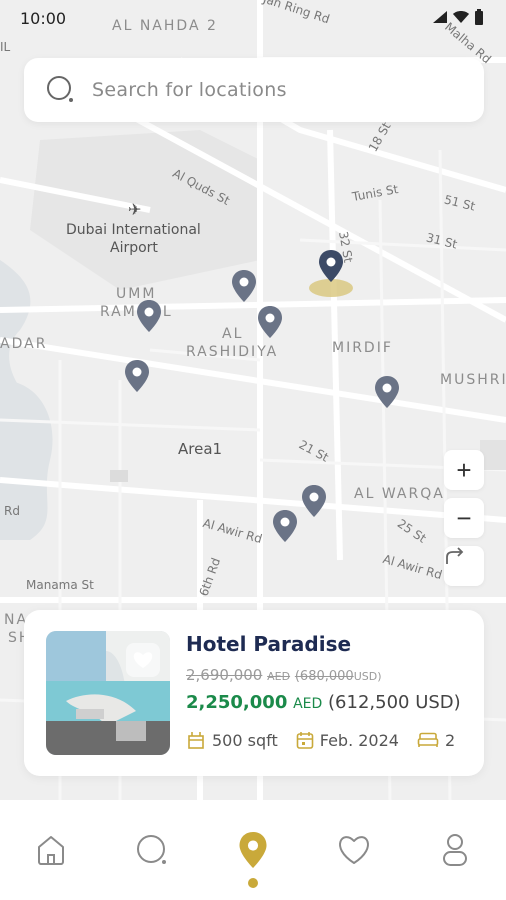 The height and width of the screenshot is (900, 506). I want to click on route-icon, so click(455, 555).